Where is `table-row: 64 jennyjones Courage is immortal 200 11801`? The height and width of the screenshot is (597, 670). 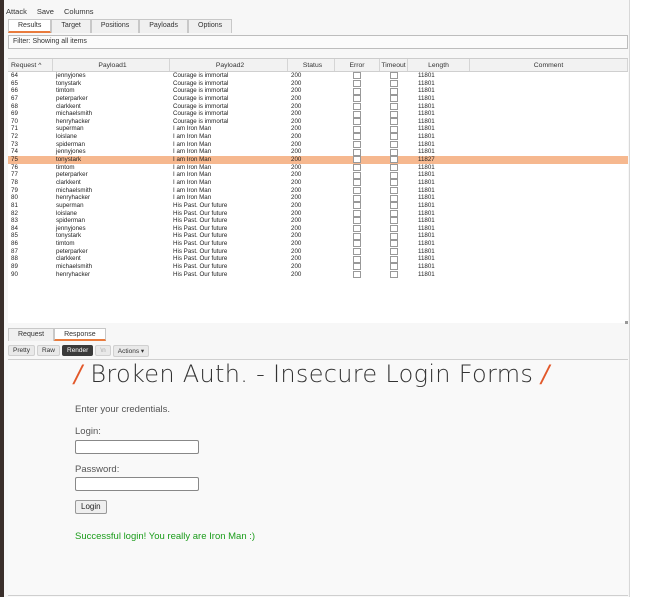
table-row: 64 jennyjones Courage is immortal 200 11801 is located at coordinates (318, 76).